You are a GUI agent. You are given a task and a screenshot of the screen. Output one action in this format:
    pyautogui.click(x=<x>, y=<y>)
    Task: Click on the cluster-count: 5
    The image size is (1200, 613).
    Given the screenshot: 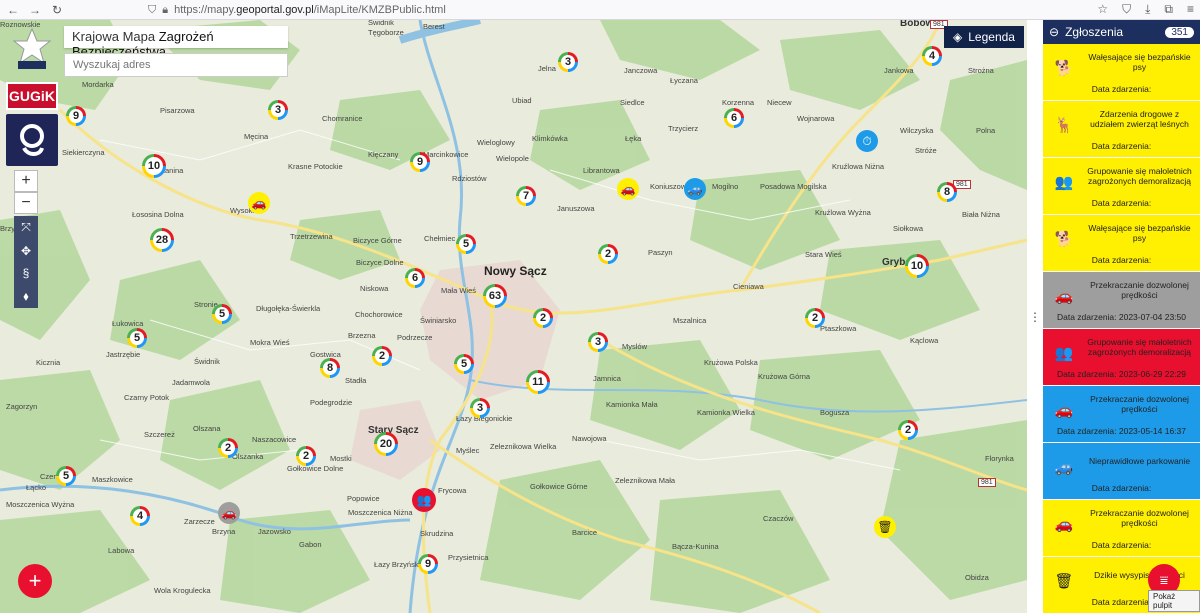 What is the action you would take?
    pyautogui.click(x=222, y=314)
    